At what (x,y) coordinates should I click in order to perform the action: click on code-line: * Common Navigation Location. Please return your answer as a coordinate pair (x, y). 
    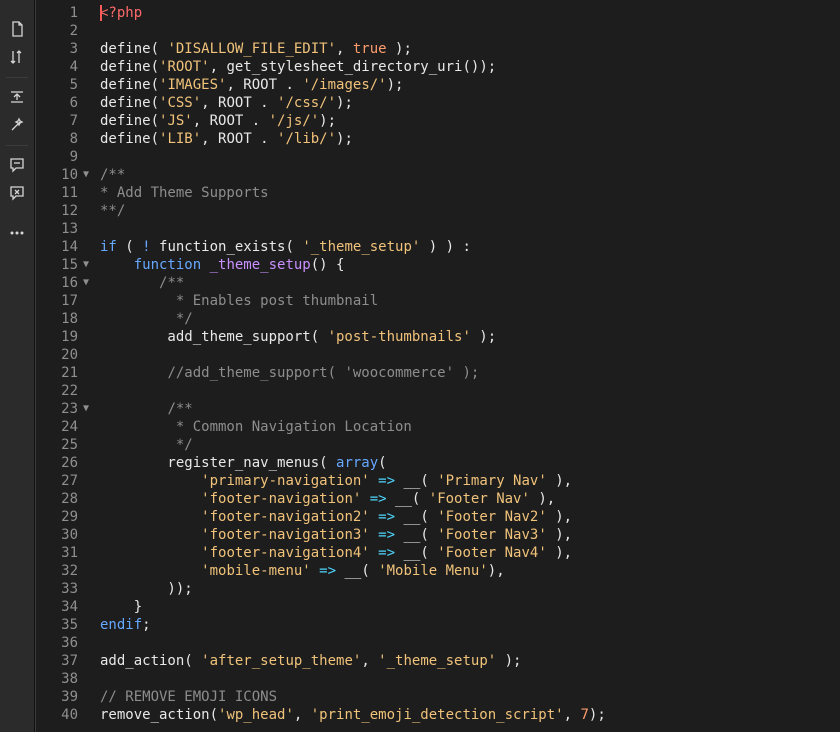
    Looking at the image, I should click on (470, 427).